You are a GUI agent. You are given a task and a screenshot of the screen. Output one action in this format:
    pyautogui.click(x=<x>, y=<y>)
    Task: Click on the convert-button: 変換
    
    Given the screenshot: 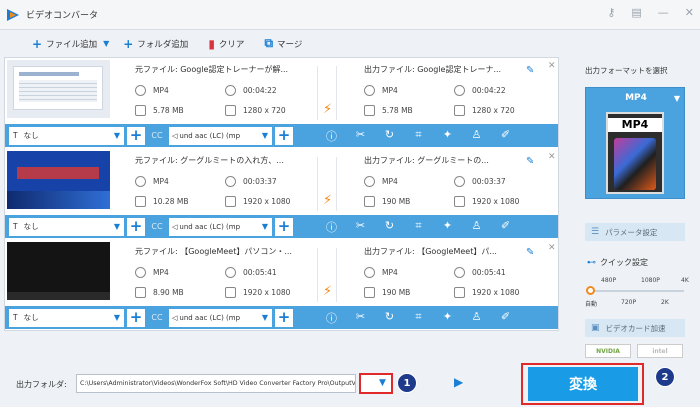 What is the action you would take?
    pyautogui.click(x=583, y=384)
    